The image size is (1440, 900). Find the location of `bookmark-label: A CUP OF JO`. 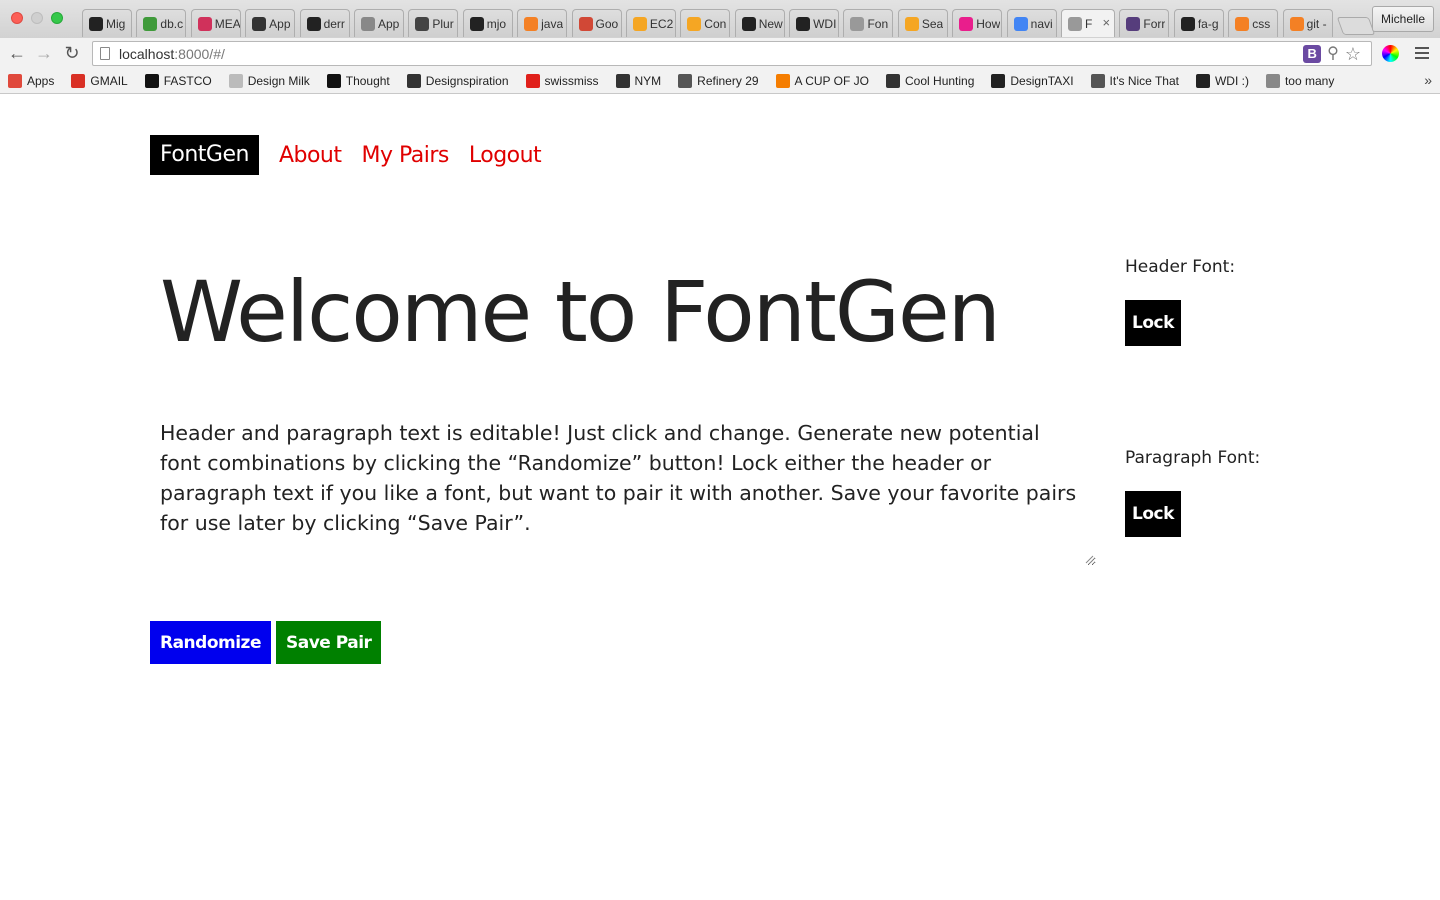

bookmark-label: A CUP OF JO is located at coordinates (832, 81).